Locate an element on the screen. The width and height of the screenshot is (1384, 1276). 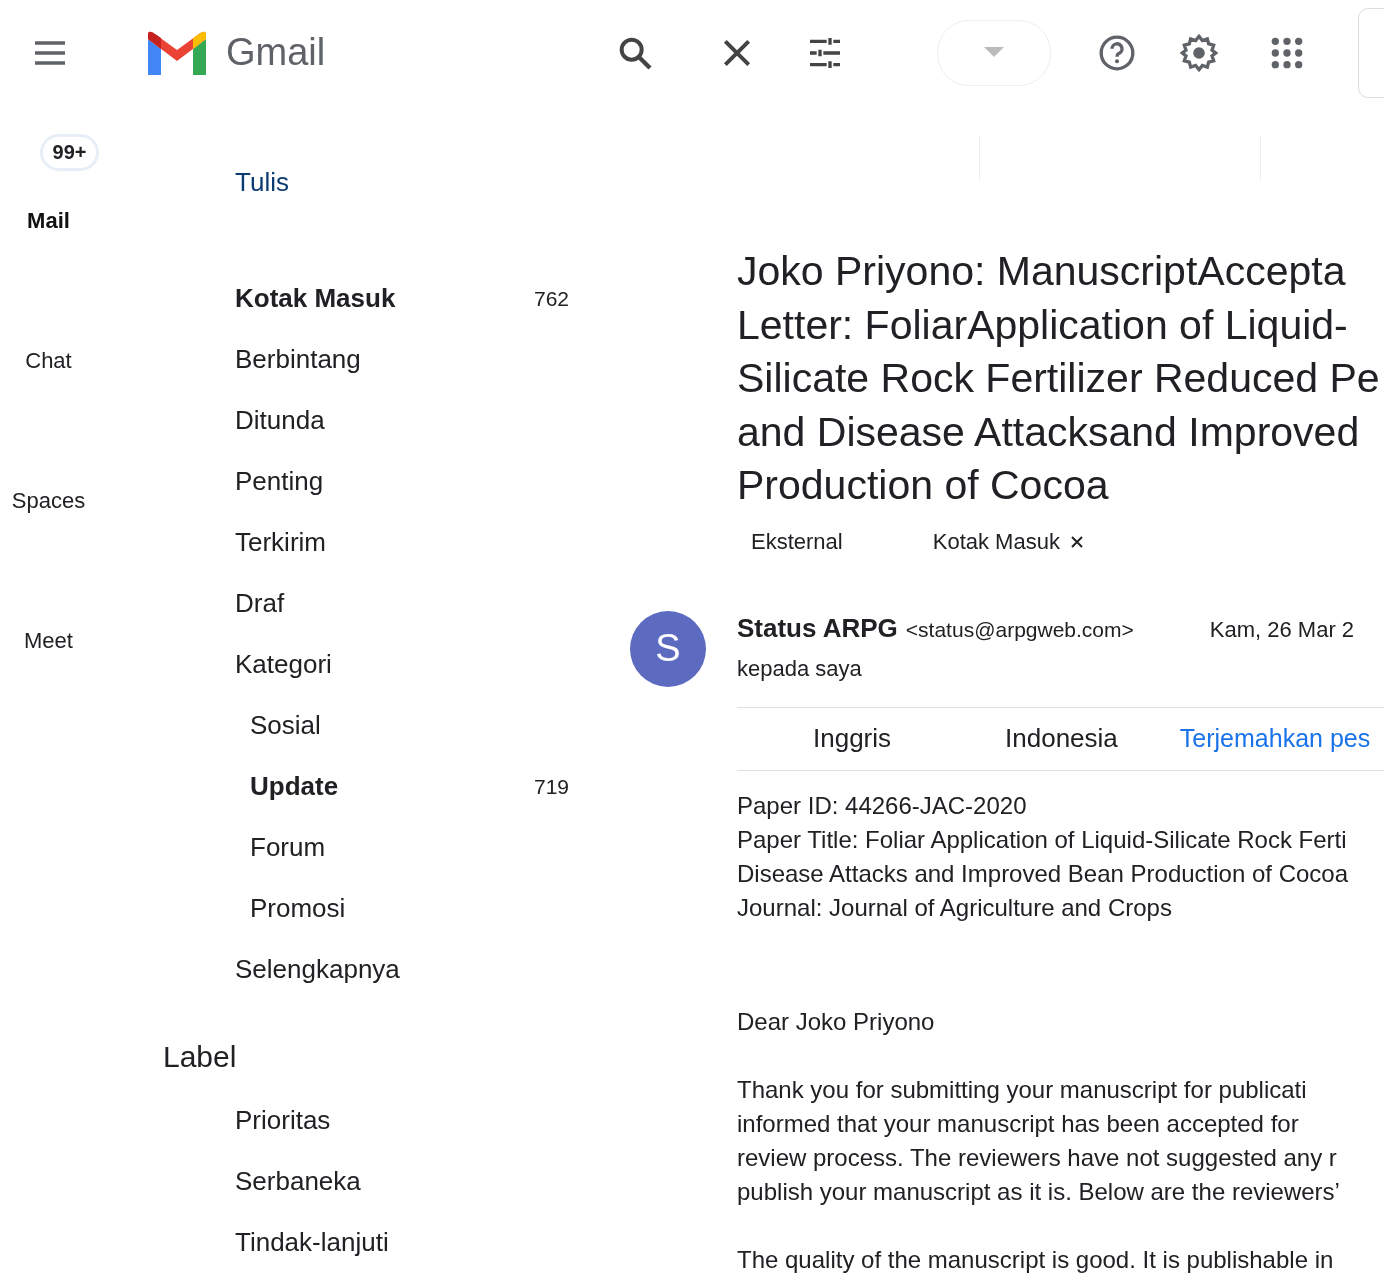
folder-item: Berbintang is located at coordinates (402, 359).